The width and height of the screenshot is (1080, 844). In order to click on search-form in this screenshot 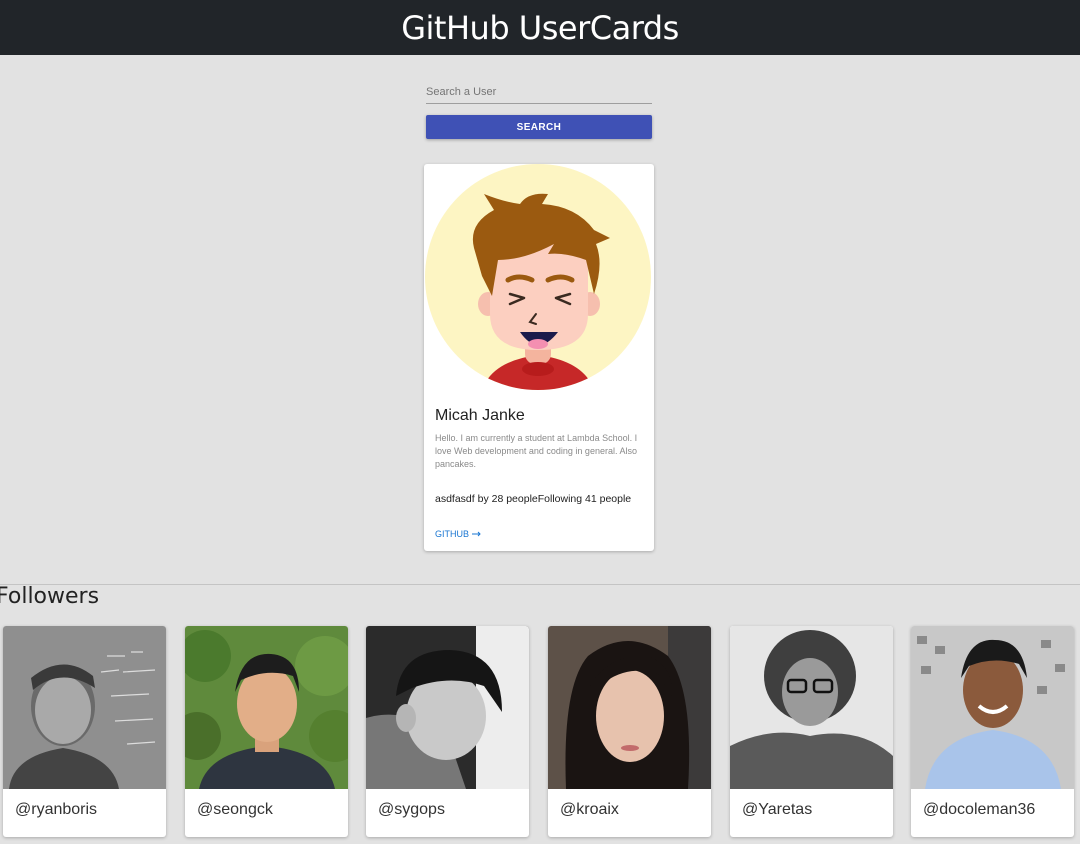, I will do `click(539, 93)`.